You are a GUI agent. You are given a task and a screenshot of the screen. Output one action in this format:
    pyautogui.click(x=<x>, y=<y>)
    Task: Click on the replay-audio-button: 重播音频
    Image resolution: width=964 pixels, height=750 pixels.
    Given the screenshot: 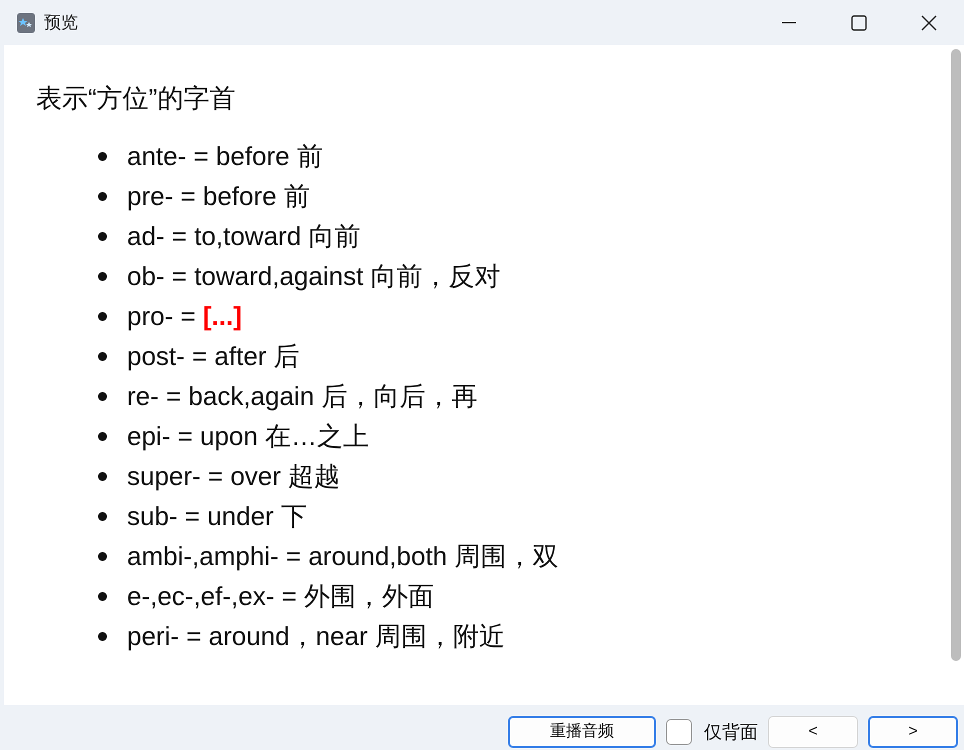 What is the action you would take?
    pyautogui.click(x=582, y=732)
    